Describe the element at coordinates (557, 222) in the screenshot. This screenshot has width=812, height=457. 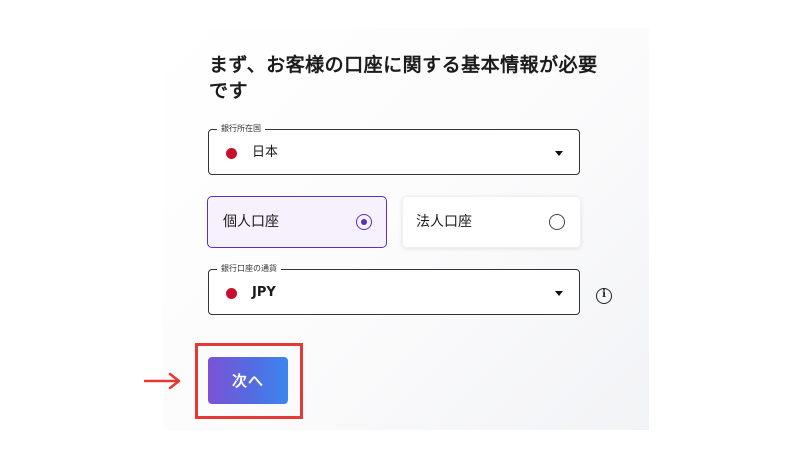
I see `radio-unselected-icon` at that location.